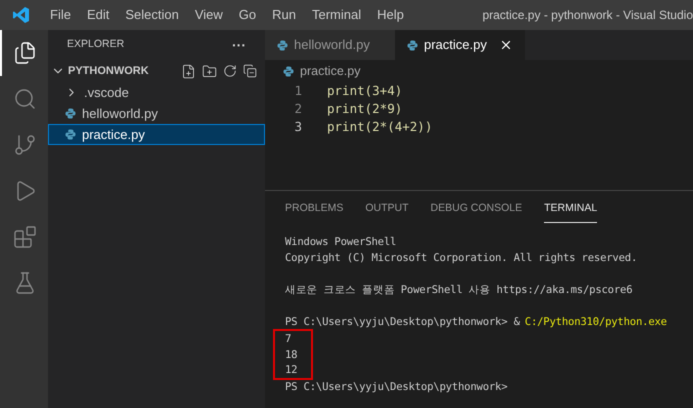  What do you see at coordinates (250, 71) in the screenshot?
I see `collapse-all-icon` at bounding box center [250, 71].